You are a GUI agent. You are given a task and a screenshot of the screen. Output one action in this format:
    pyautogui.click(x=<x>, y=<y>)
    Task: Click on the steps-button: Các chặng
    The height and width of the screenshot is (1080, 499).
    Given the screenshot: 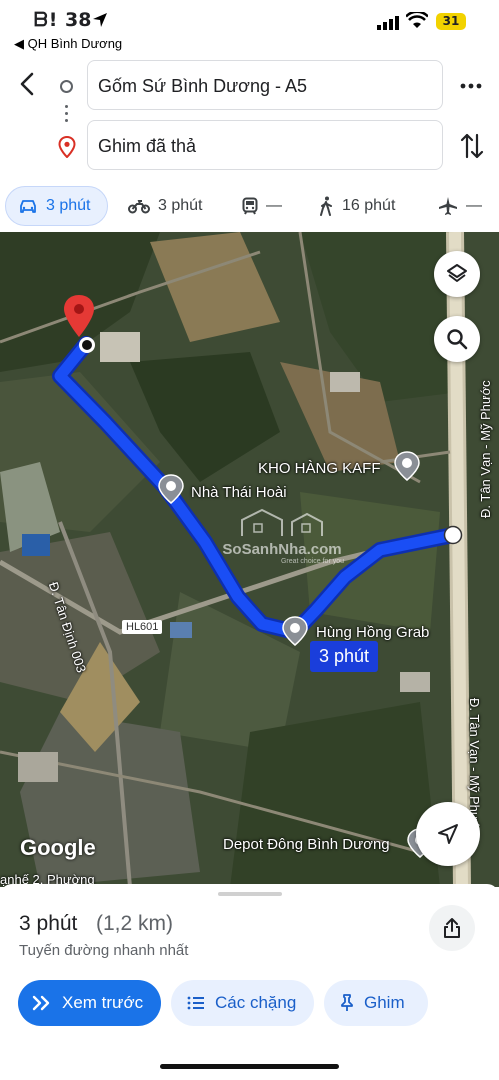 What is the action you would take?
    pyautogui.click(x=242, y=1003)
    